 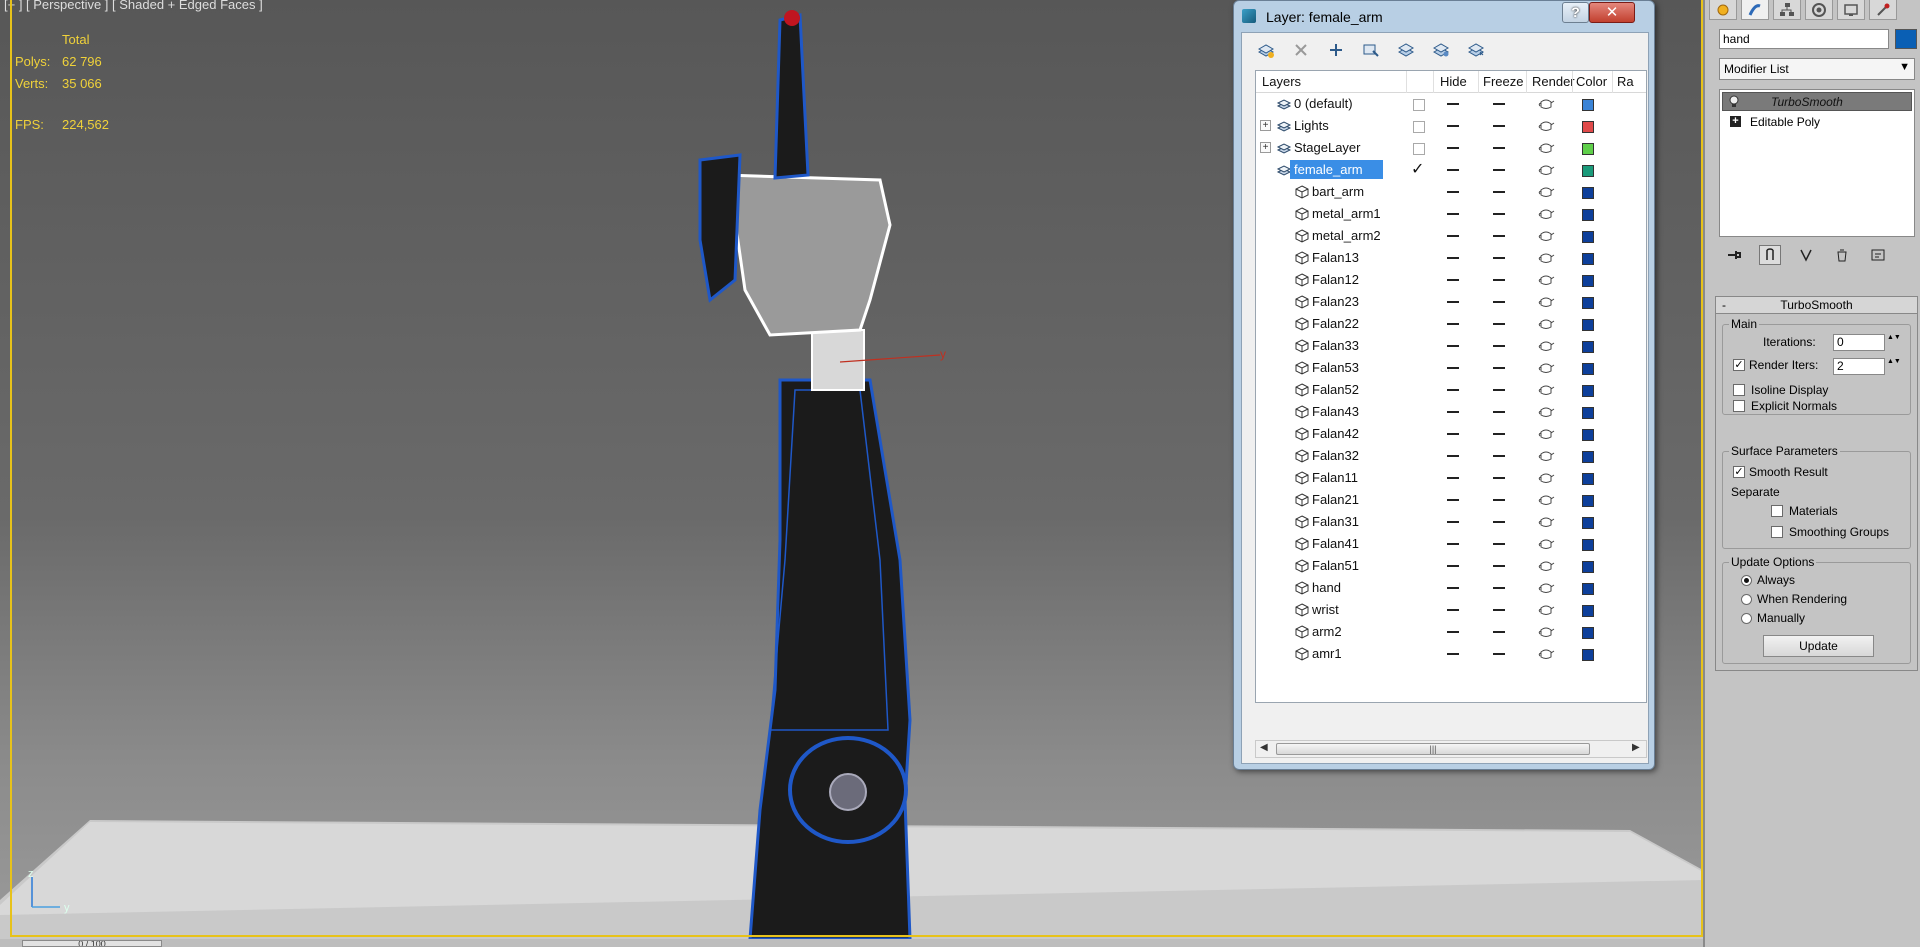 What do you see at coordinates (1734, 101) in the screenshot?
I see `lightbulb-icon` at bounding box center [1734, 101].